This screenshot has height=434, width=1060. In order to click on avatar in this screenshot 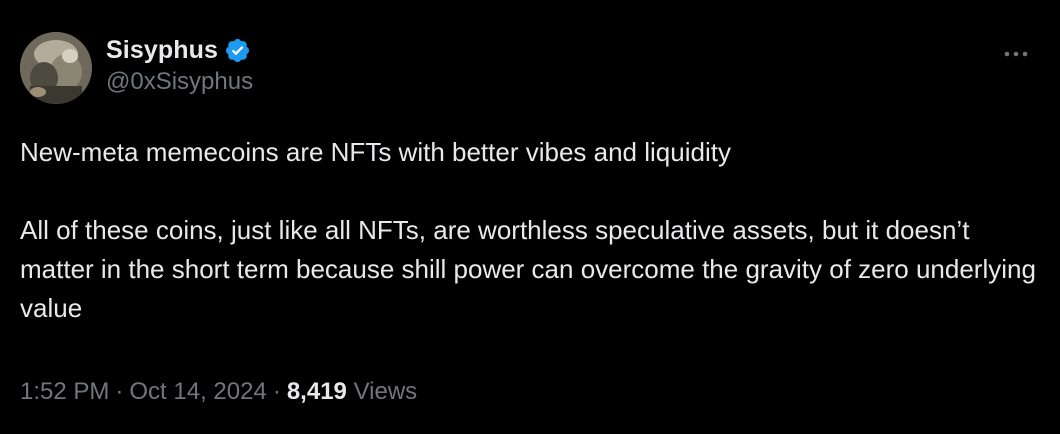, I will do `click(56, 68)`.